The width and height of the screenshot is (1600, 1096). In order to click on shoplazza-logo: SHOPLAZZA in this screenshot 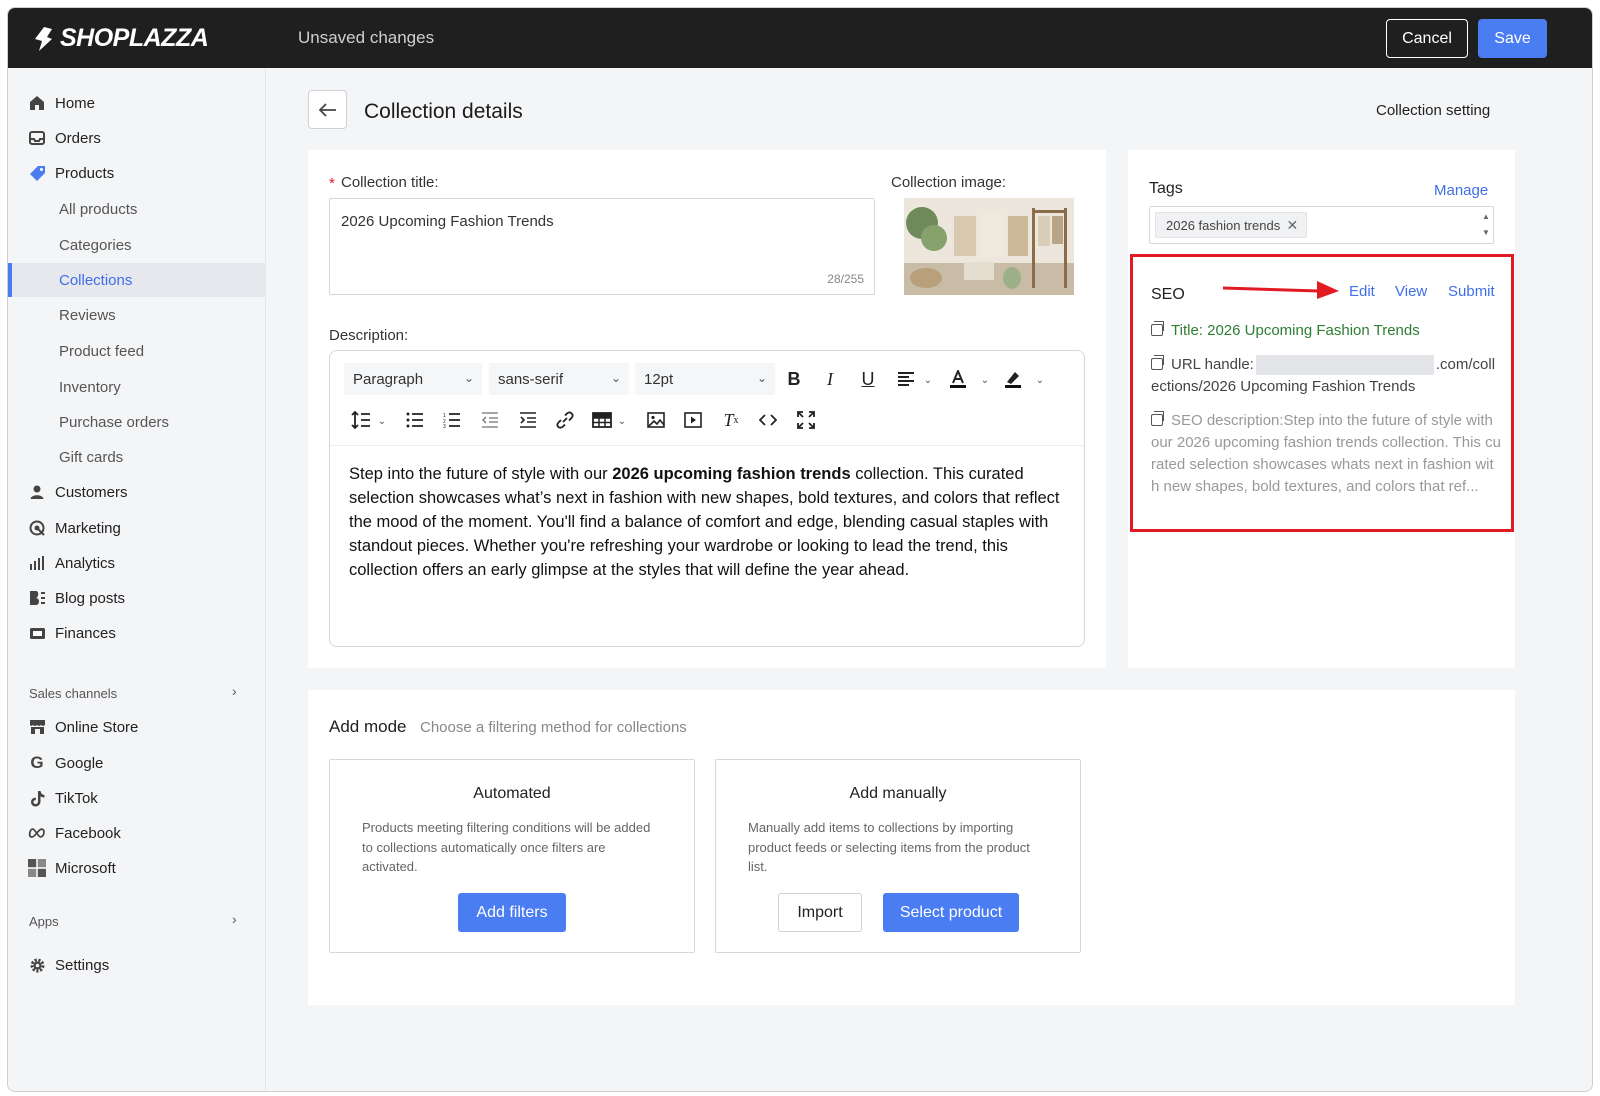, I will do `click(119, 38)`.